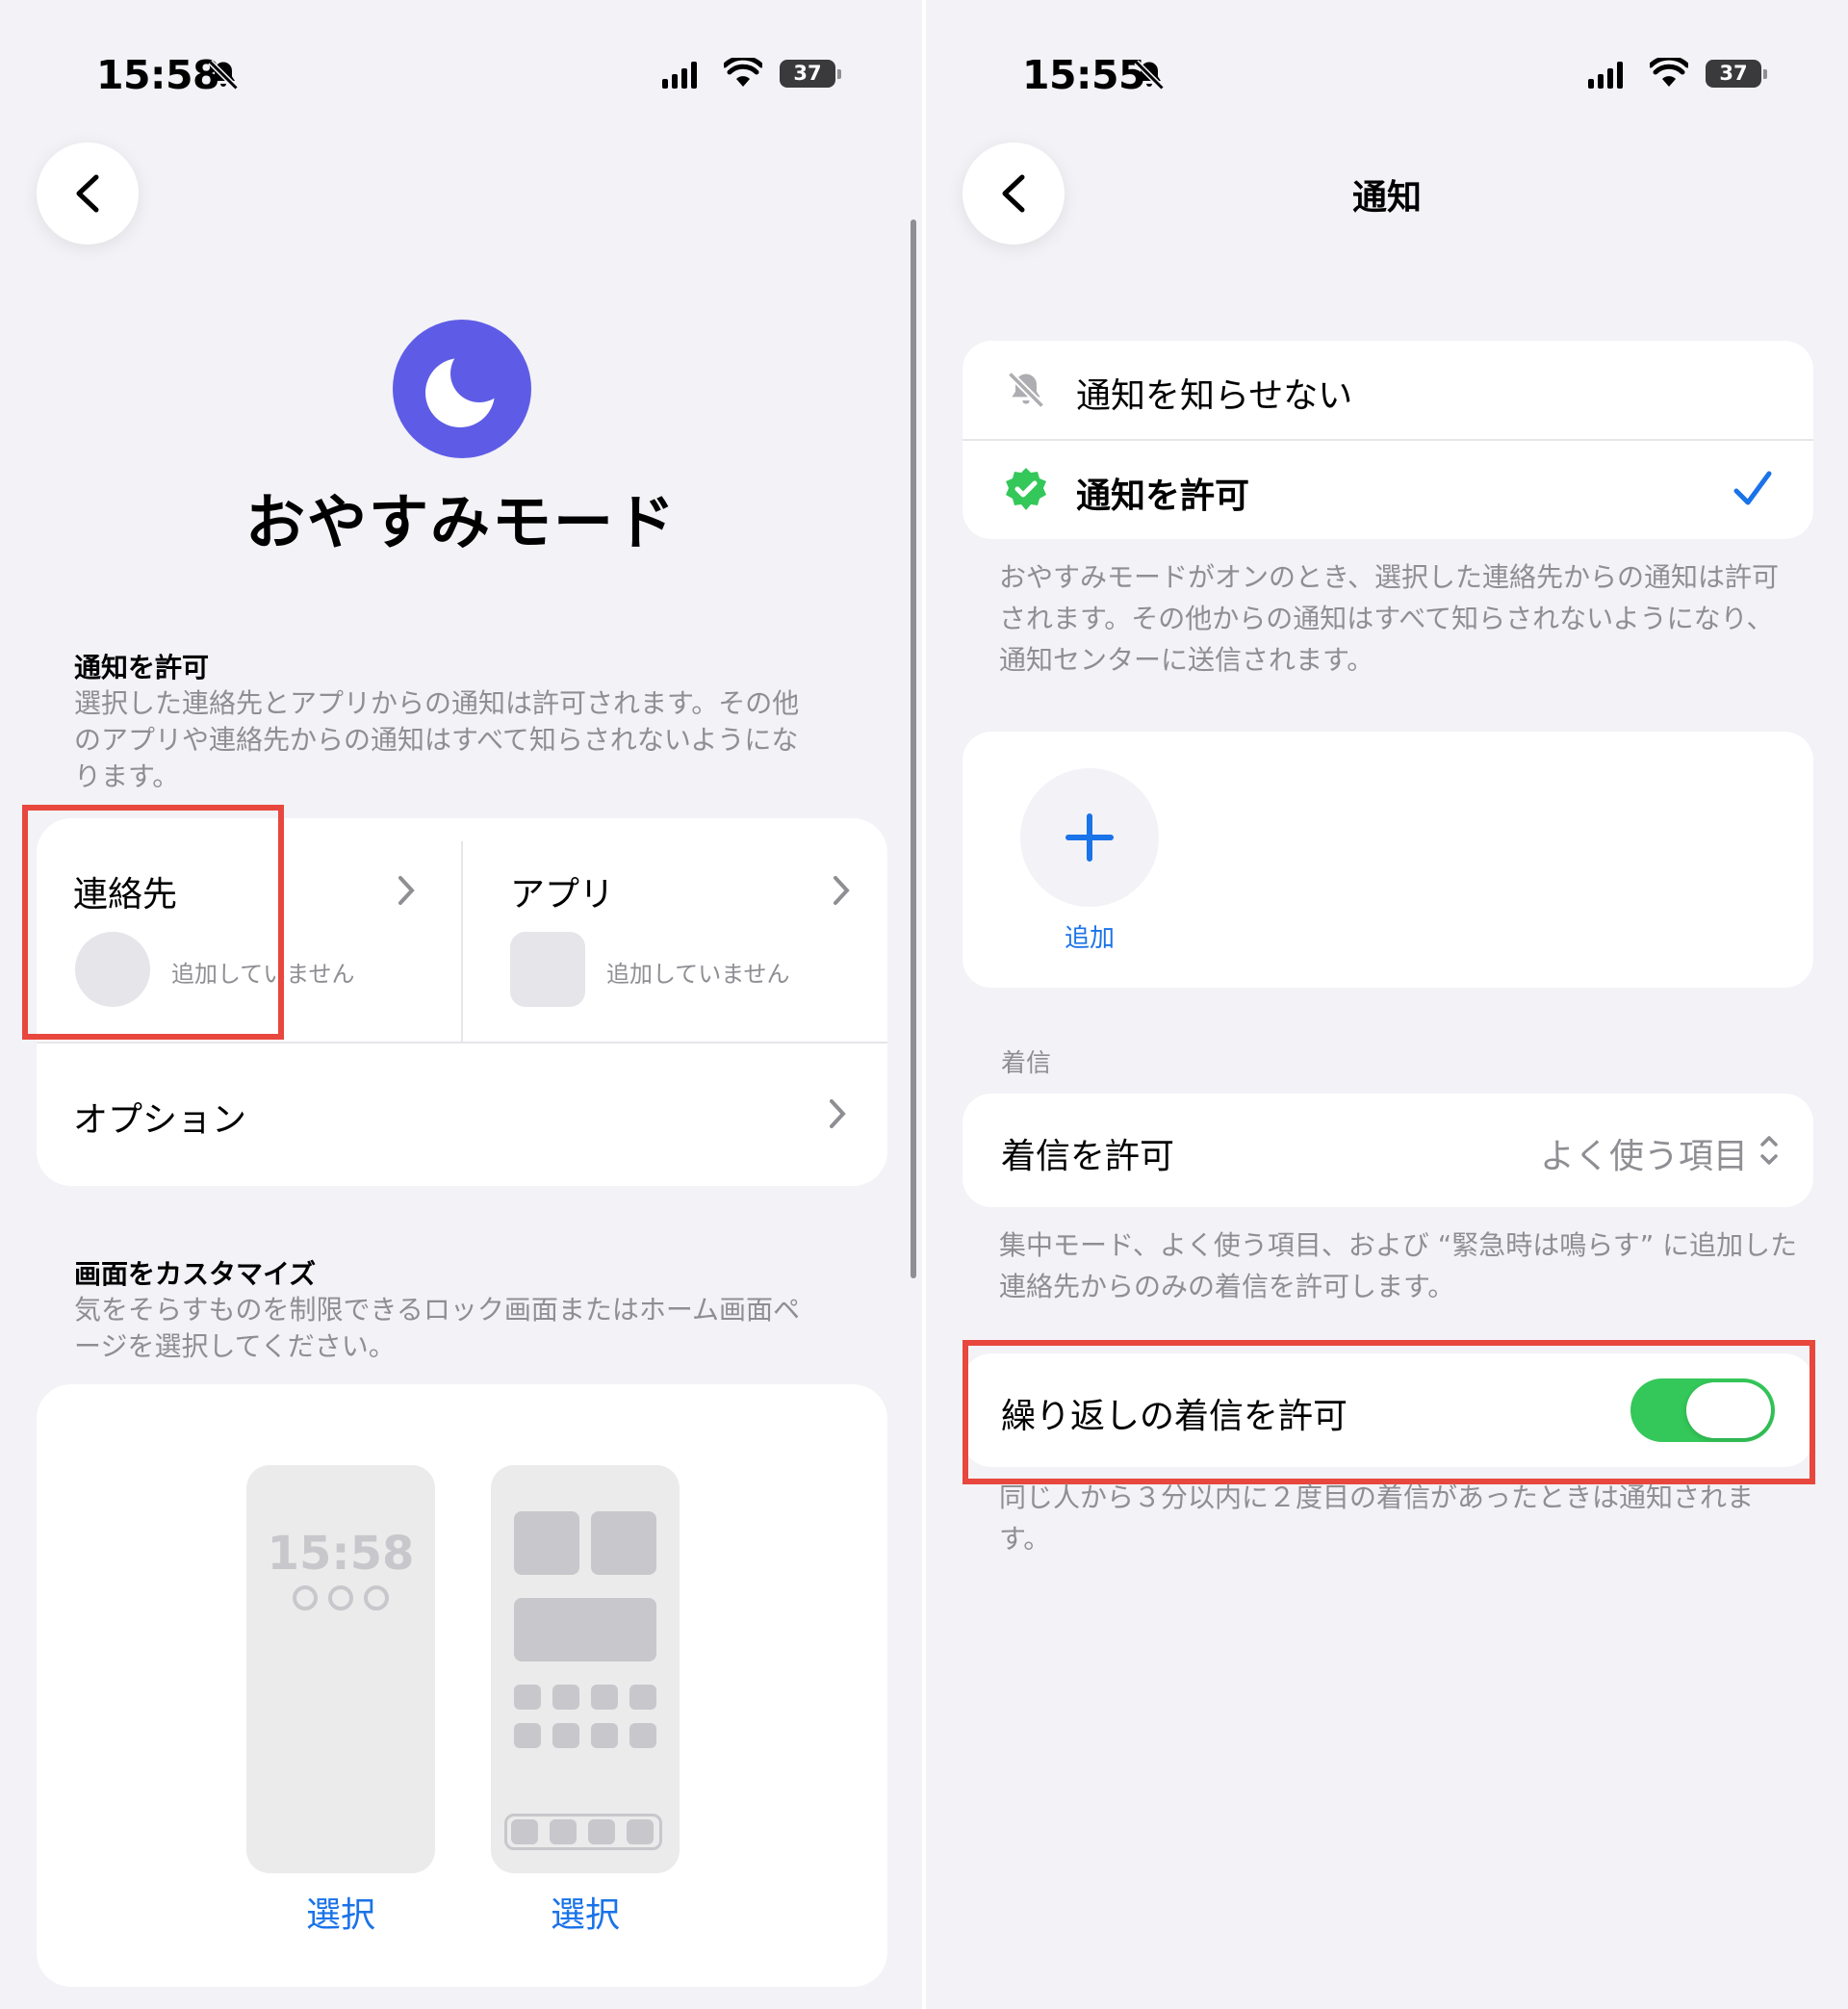  I want to click on mode-title: おやすみモード, so click(460, 522).